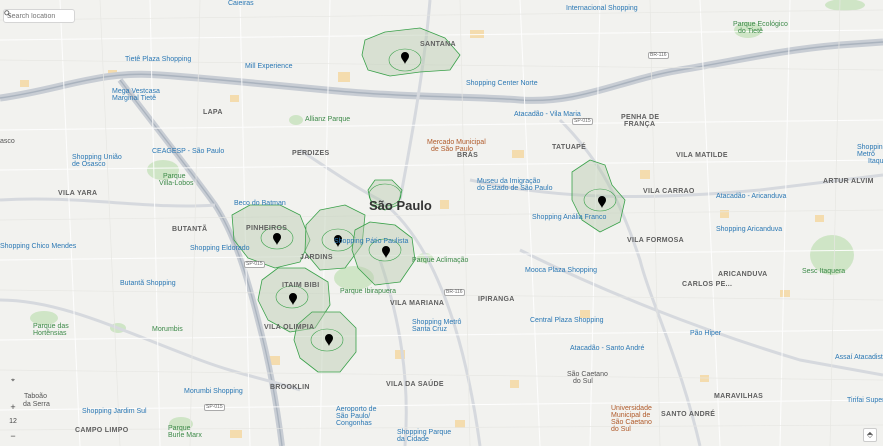  Describe the element at coordinates (865, 400) in the screenshot. I see `map-label: Tirifai Super` at that location.